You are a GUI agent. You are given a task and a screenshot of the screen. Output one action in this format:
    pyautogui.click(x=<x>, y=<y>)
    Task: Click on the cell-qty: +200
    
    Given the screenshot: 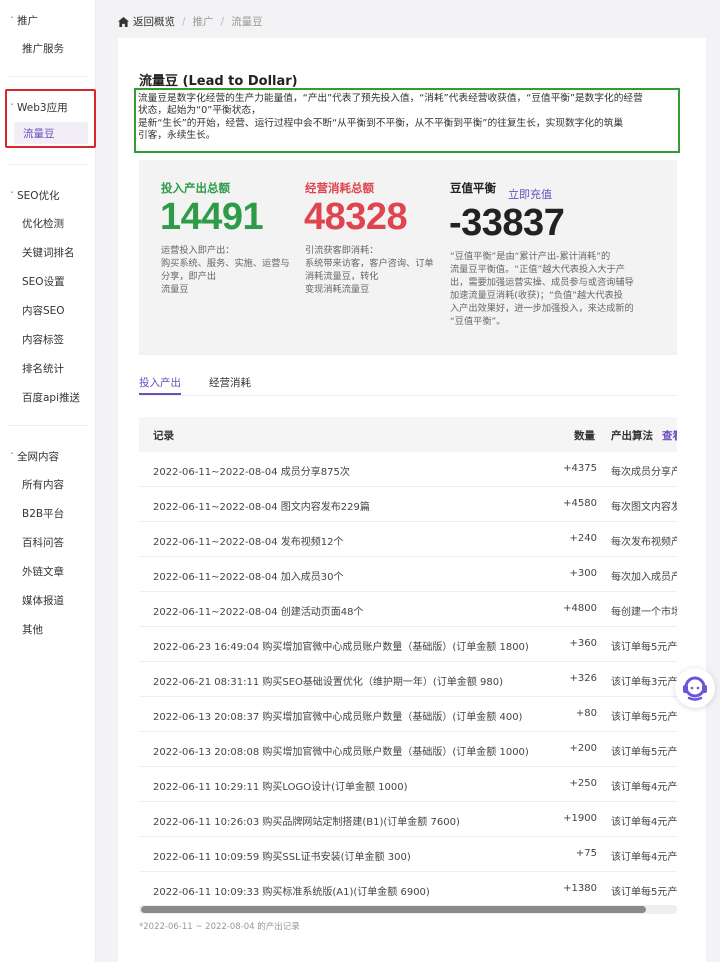 What is the action you would take?
    pyautogui.click(x=583, y=748)
    